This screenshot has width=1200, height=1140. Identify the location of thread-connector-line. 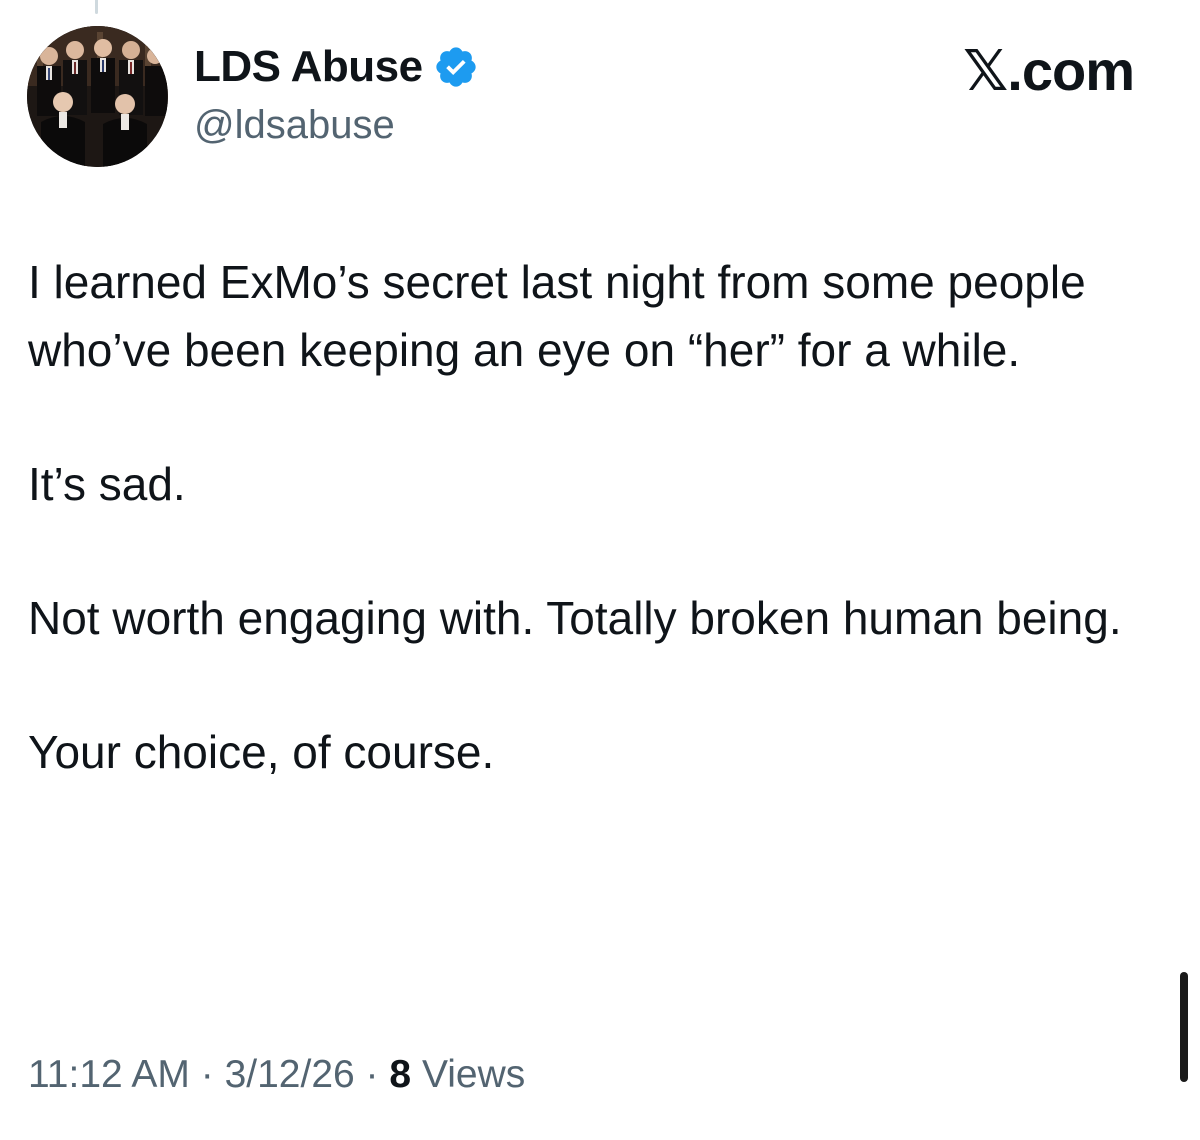
(96, 7).